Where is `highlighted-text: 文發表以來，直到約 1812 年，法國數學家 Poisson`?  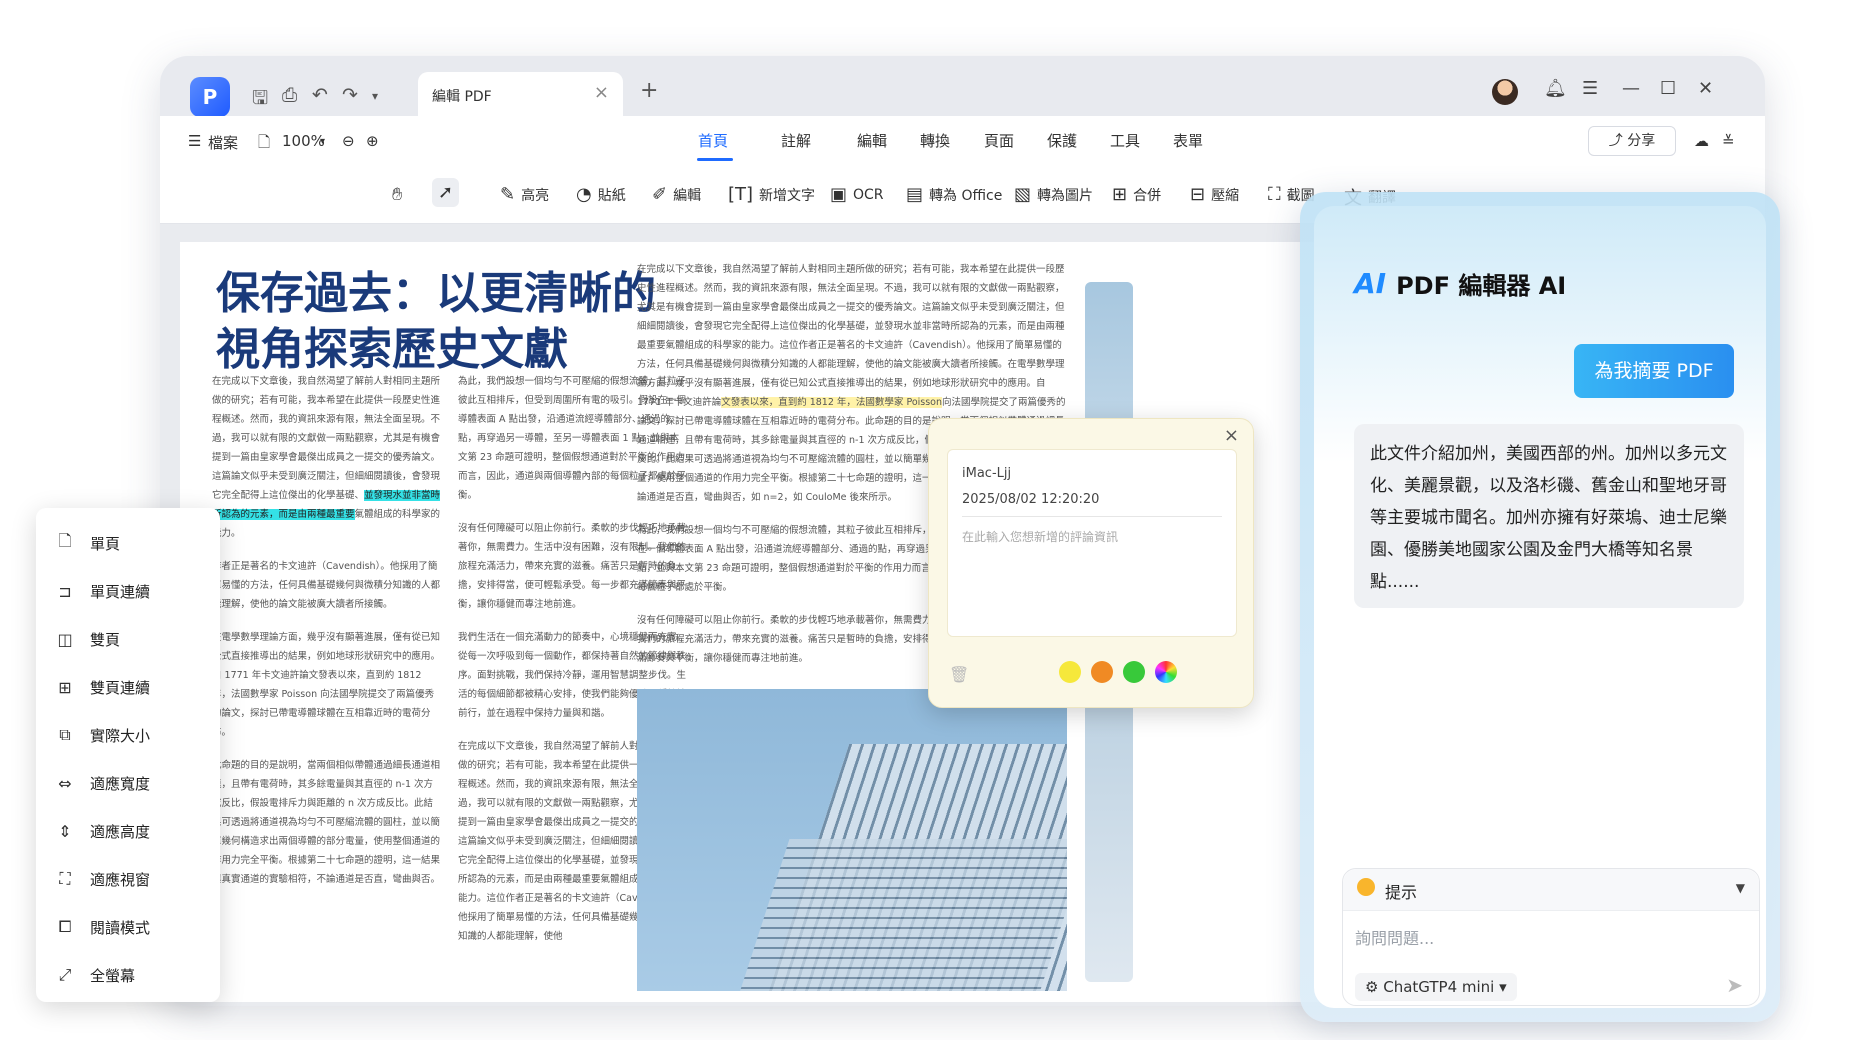
highlighted-text: 文發表以來，直到約 1812 年，法國數學家 Poisson is located at coordinates (832, 402).